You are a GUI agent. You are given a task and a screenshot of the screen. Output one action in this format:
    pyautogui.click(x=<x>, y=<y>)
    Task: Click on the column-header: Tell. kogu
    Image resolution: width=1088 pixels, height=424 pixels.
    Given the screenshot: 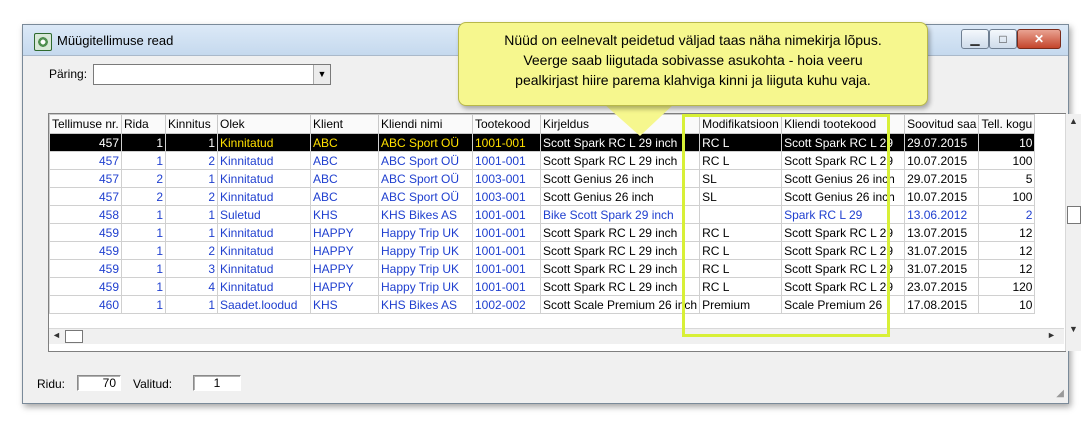 What is the action you would take?
    pyautogui.click(x=1007, y=124)
    